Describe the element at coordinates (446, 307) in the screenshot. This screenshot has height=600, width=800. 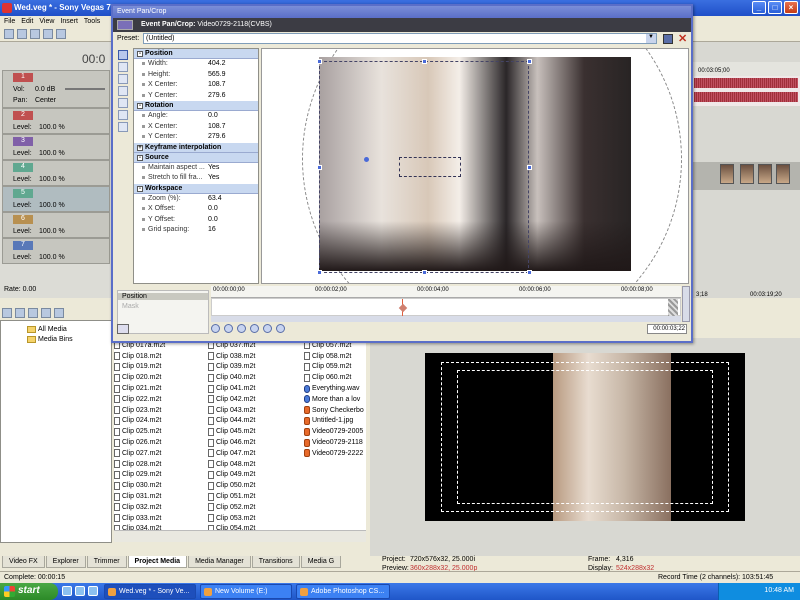
I see `keyframe-track` at that location.